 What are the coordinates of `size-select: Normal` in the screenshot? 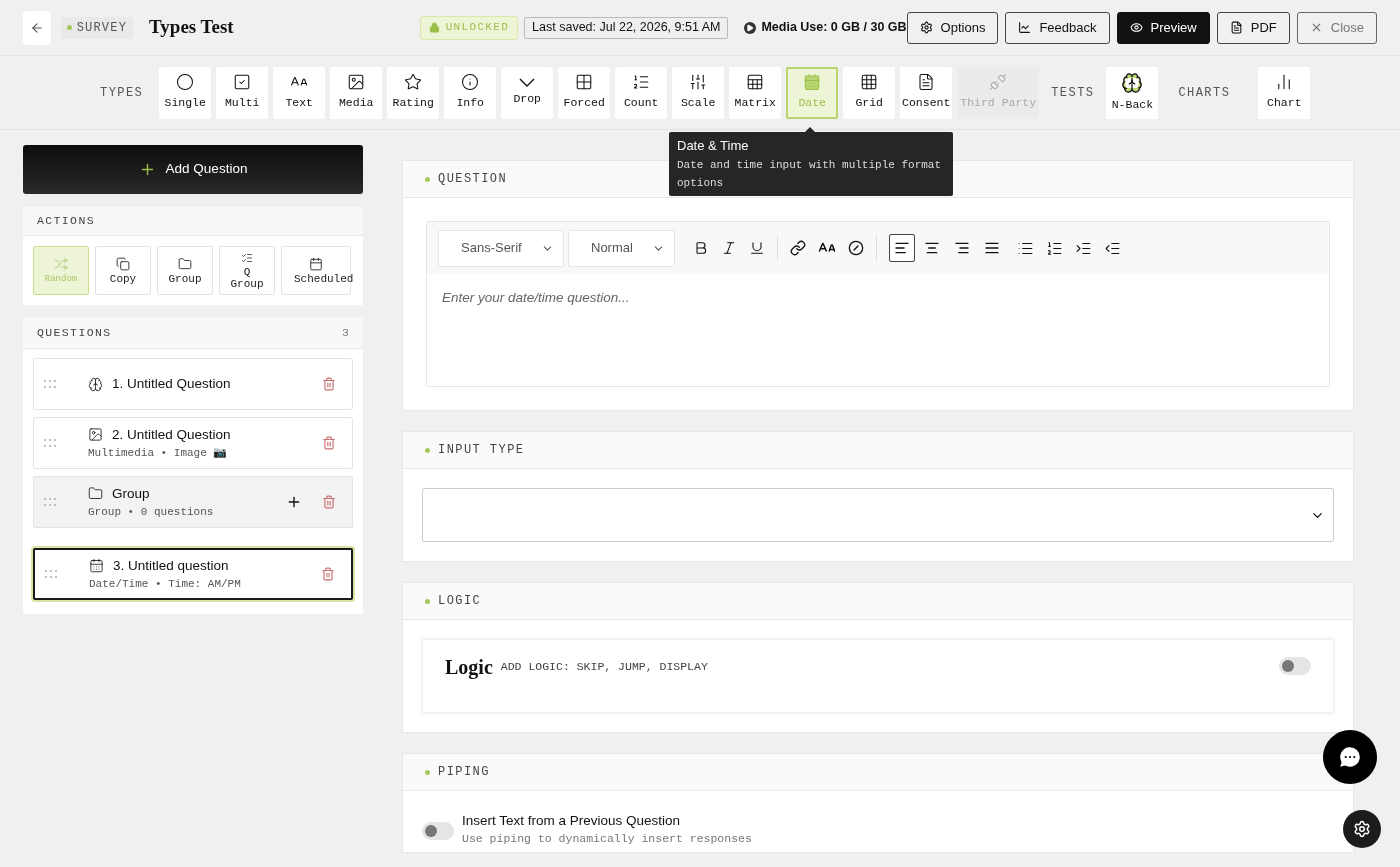 It's located at (621, 248).